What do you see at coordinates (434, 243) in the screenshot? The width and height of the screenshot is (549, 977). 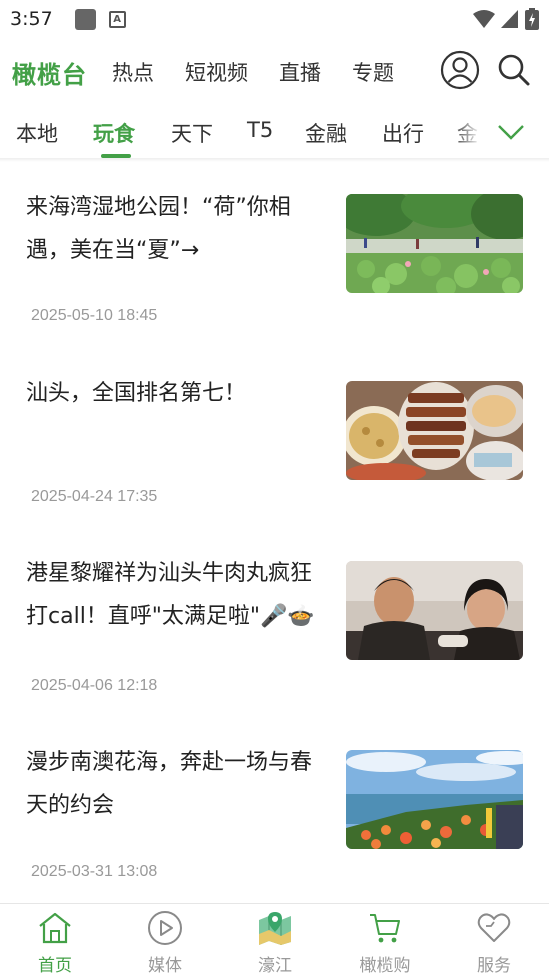 I see `news-thumbnail-lotus-park` at bounding box center [434, 243].